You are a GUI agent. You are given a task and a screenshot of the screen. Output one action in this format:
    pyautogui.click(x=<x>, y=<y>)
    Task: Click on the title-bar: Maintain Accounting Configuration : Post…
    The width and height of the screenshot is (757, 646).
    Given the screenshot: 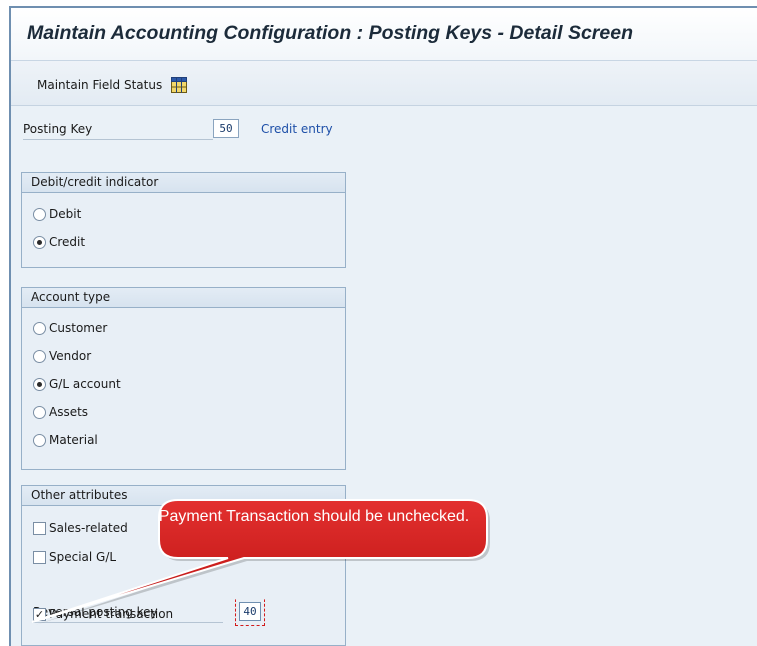 What is the action you would take?
    pyautogui.click(x=384, y=34)
    